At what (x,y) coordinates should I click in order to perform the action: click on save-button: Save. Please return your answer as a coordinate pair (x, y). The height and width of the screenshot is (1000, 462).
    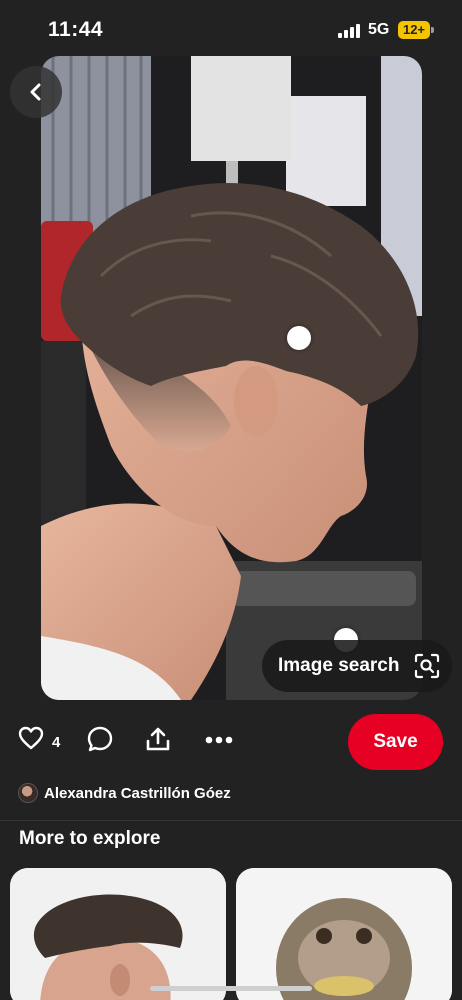
    Looking at the image, I should click on (395, 742).